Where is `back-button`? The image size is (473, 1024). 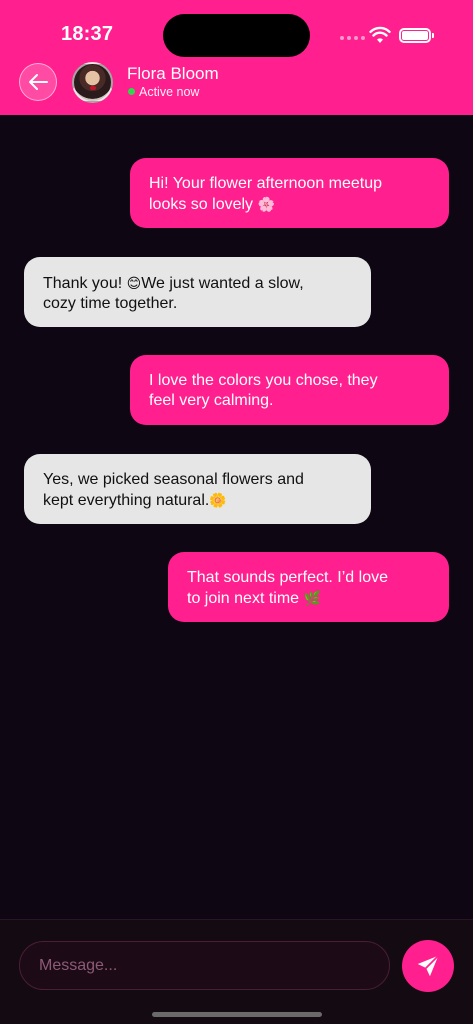 back-button is located at coordinates (38, 82).